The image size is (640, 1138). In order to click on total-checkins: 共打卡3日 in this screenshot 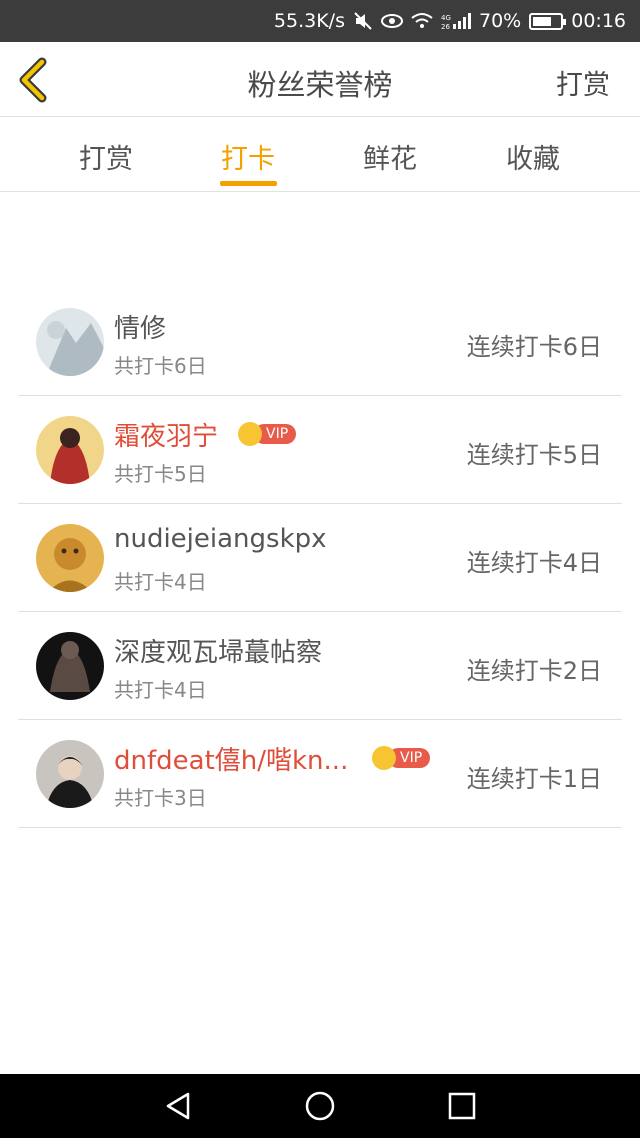, I will do `click(160, 798)`.